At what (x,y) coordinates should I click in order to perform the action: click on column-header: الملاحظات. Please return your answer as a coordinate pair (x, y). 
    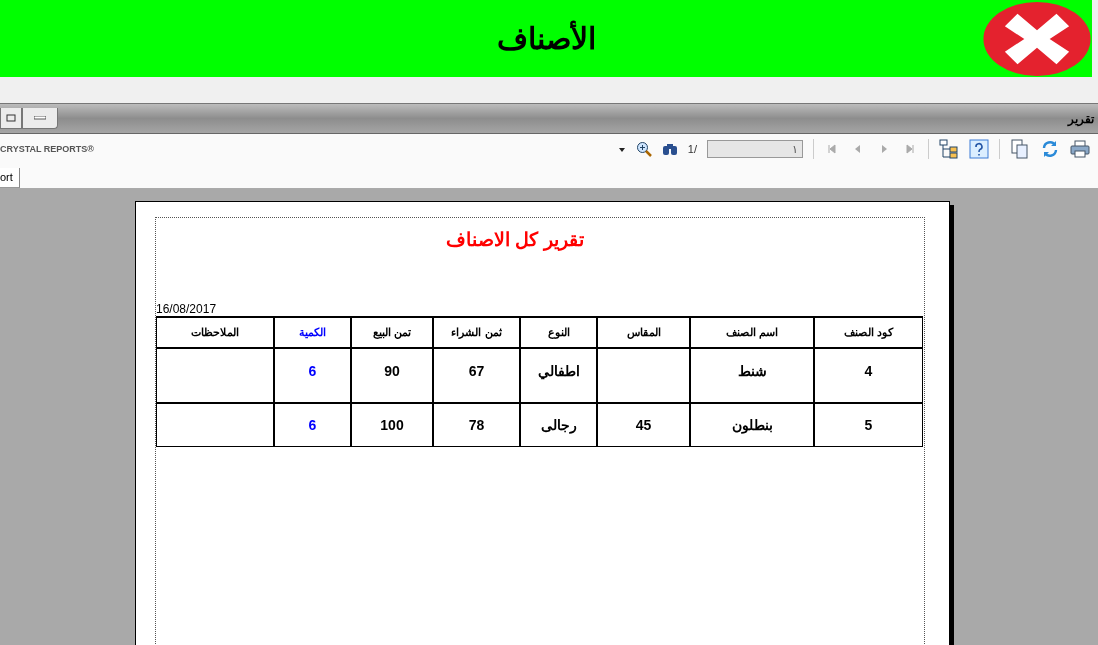
    Looking at the image, I should click on (214, 333).